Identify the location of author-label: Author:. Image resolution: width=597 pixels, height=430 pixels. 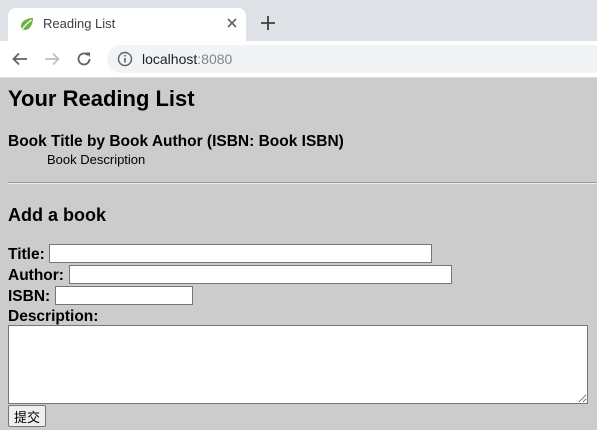
(36, 275).